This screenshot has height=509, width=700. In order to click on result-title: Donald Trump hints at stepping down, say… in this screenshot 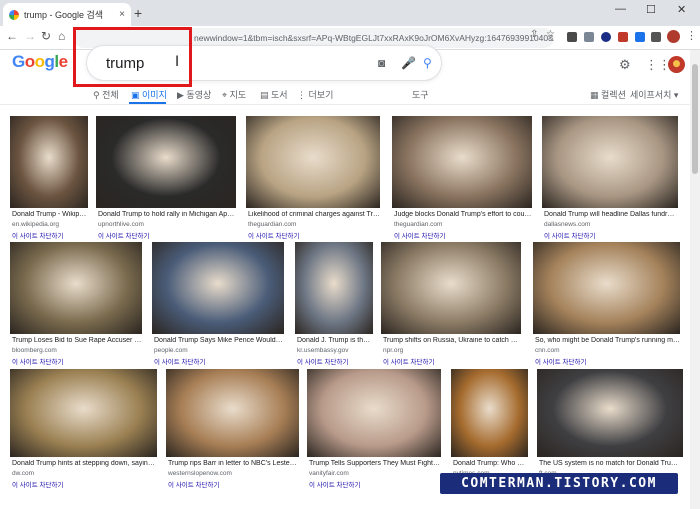, I will do `click(84, 463)`.